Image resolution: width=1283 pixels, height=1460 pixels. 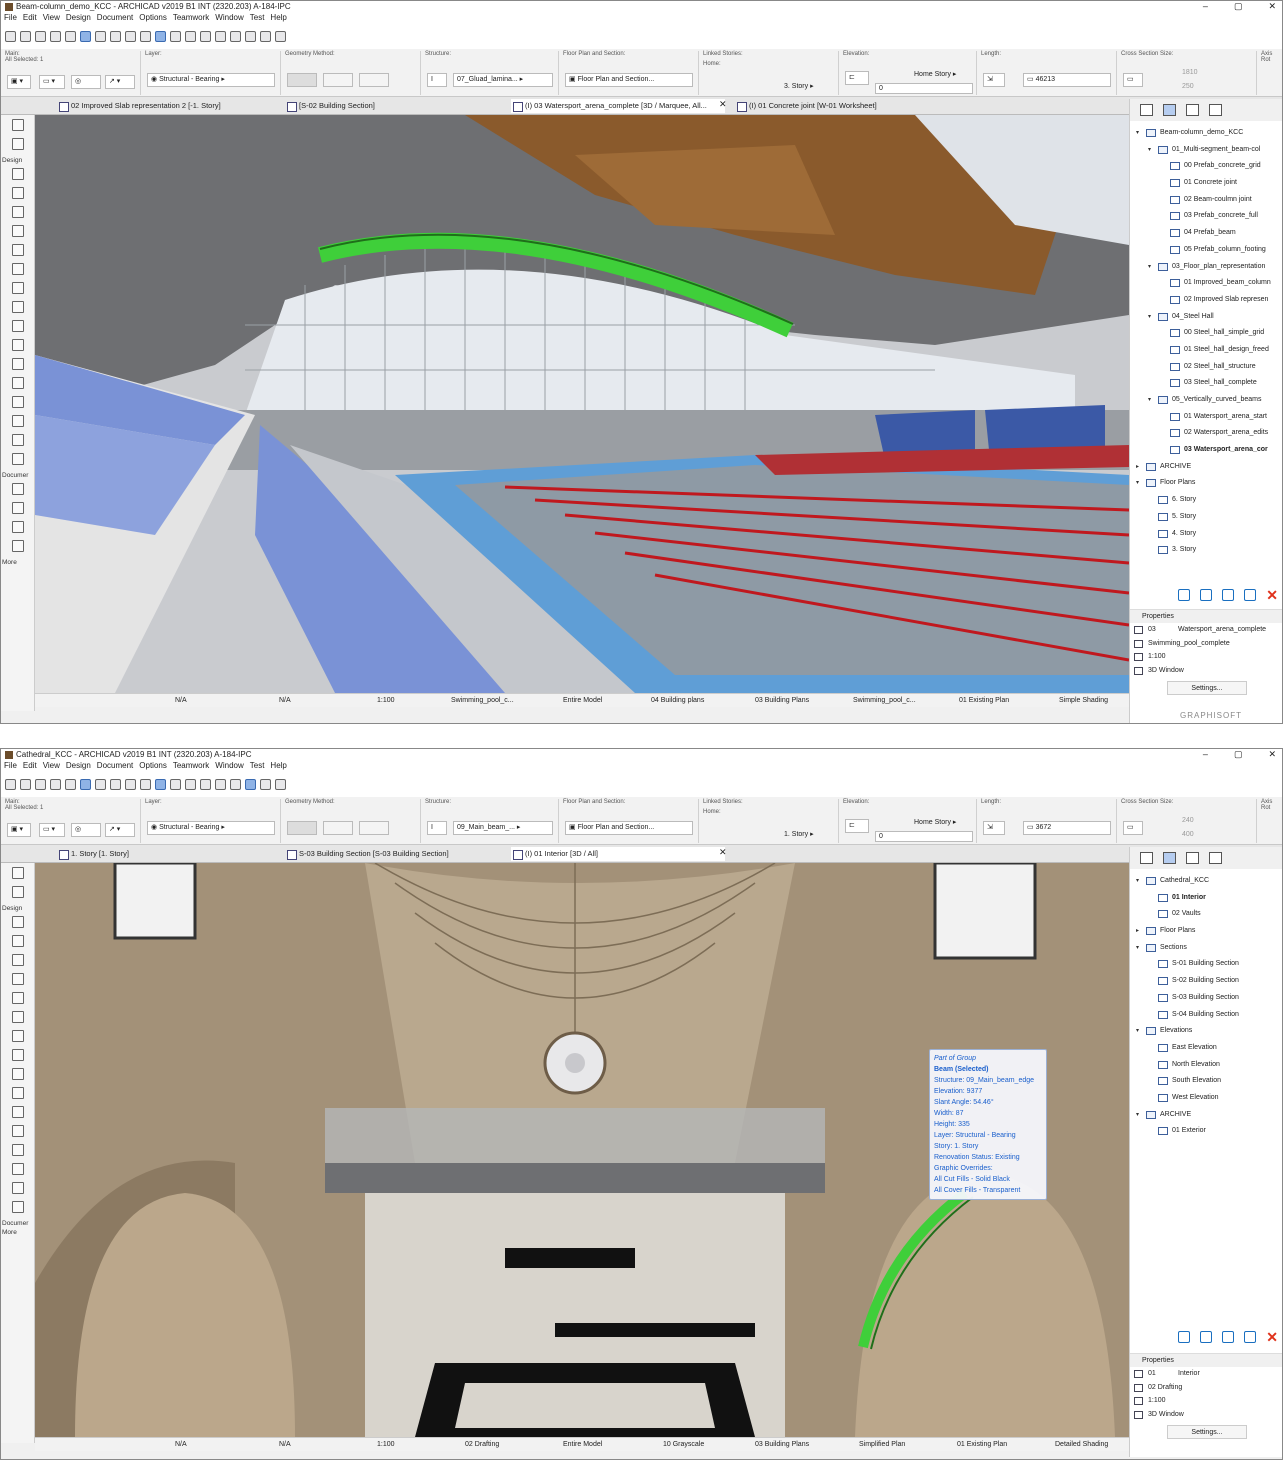 I want to click on reference-line-selector: ▭ ▾, so click(x=52, y=82).